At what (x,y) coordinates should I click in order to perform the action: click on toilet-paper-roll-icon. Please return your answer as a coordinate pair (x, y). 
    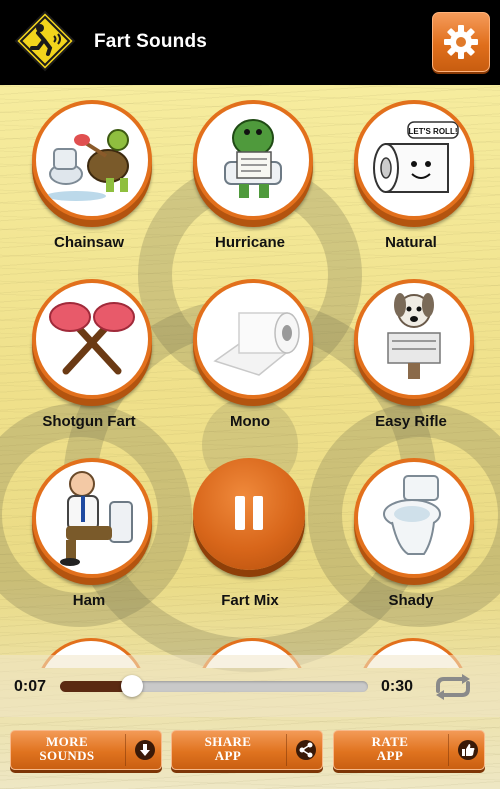
    Looking at the image, I should click on (253, 339).